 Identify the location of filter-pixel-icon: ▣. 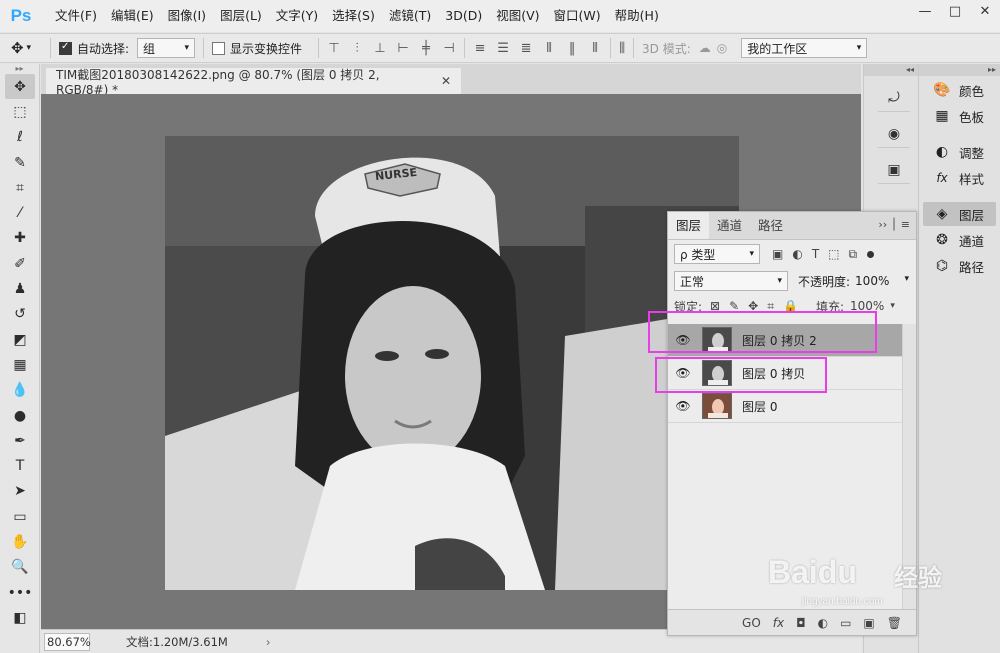
(777, 254).